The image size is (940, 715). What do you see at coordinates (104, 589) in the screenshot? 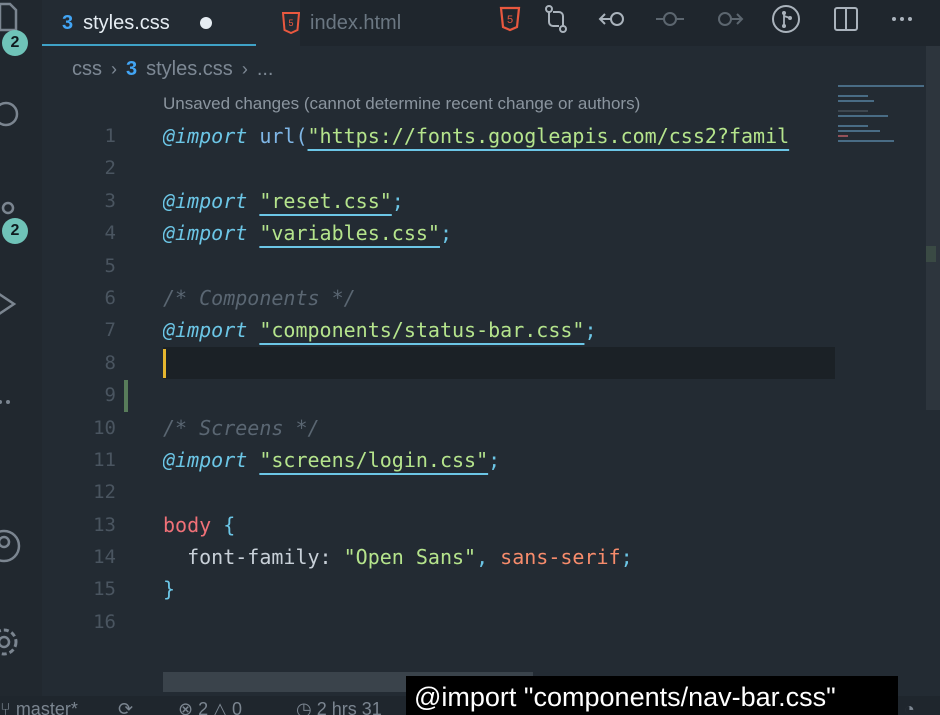
I see `line-number: 15` at bounding box center [104, 589].